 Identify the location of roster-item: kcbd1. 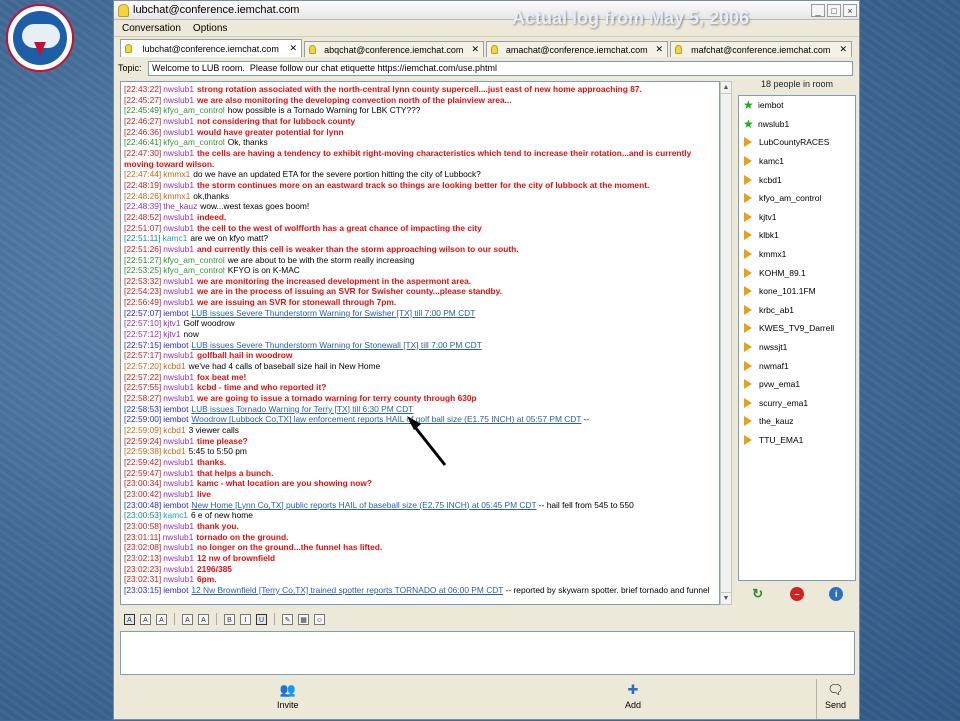
(797, 179).